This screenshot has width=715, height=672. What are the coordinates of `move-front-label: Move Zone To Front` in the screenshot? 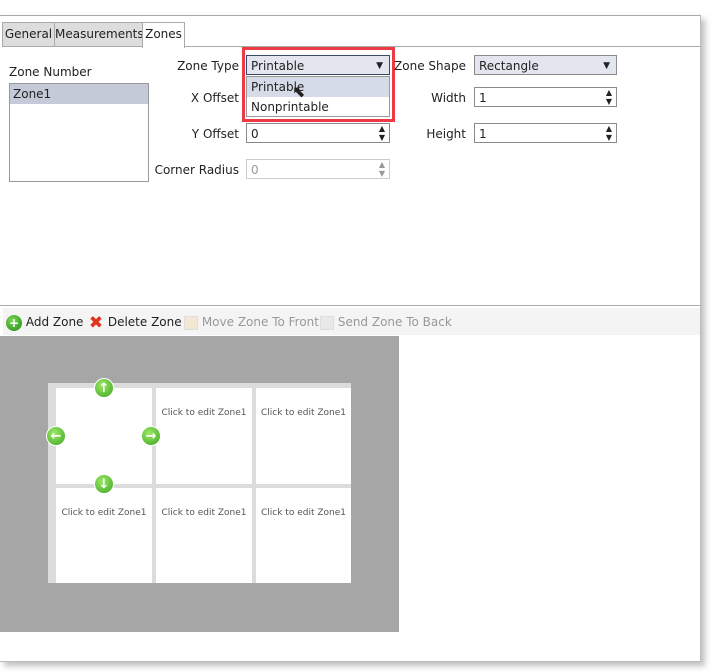 It's located at (260, 322).